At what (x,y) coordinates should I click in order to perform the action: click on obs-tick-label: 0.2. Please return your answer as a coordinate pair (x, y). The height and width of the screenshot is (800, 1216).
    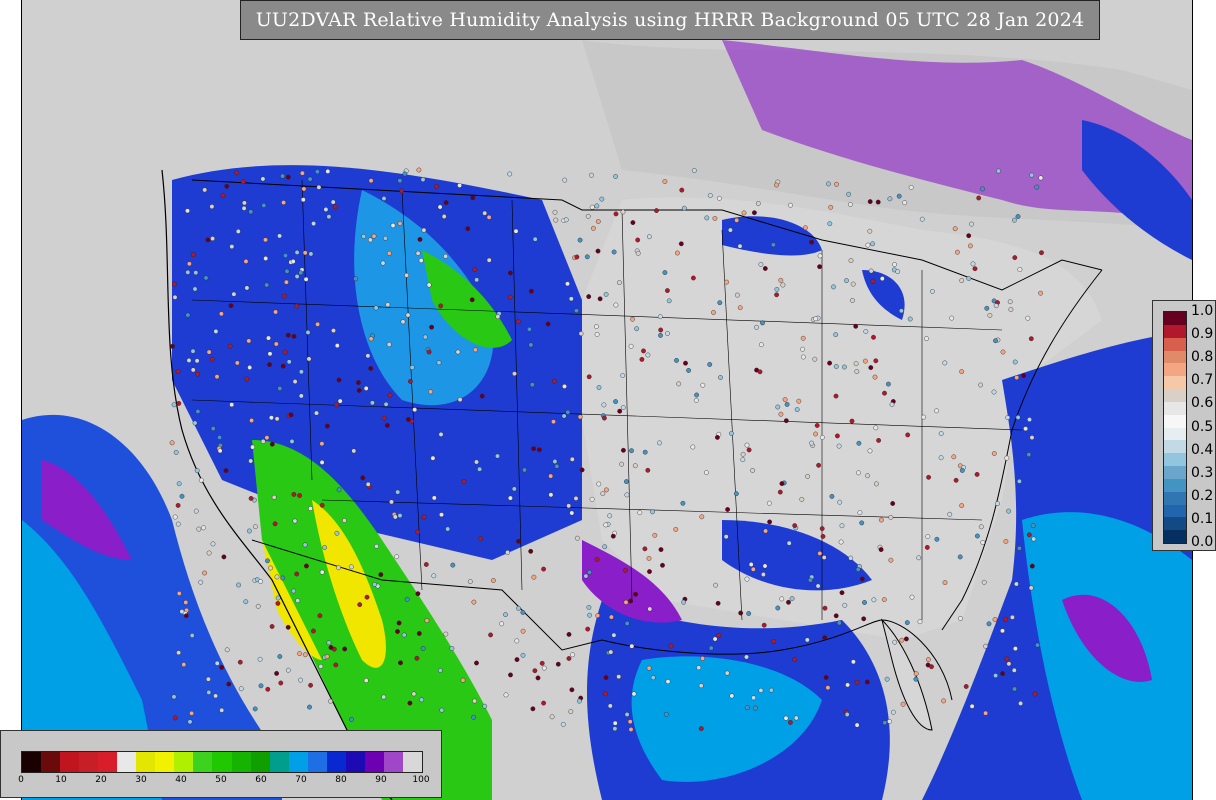
    Looking at the image, I should click on (1202, 495).